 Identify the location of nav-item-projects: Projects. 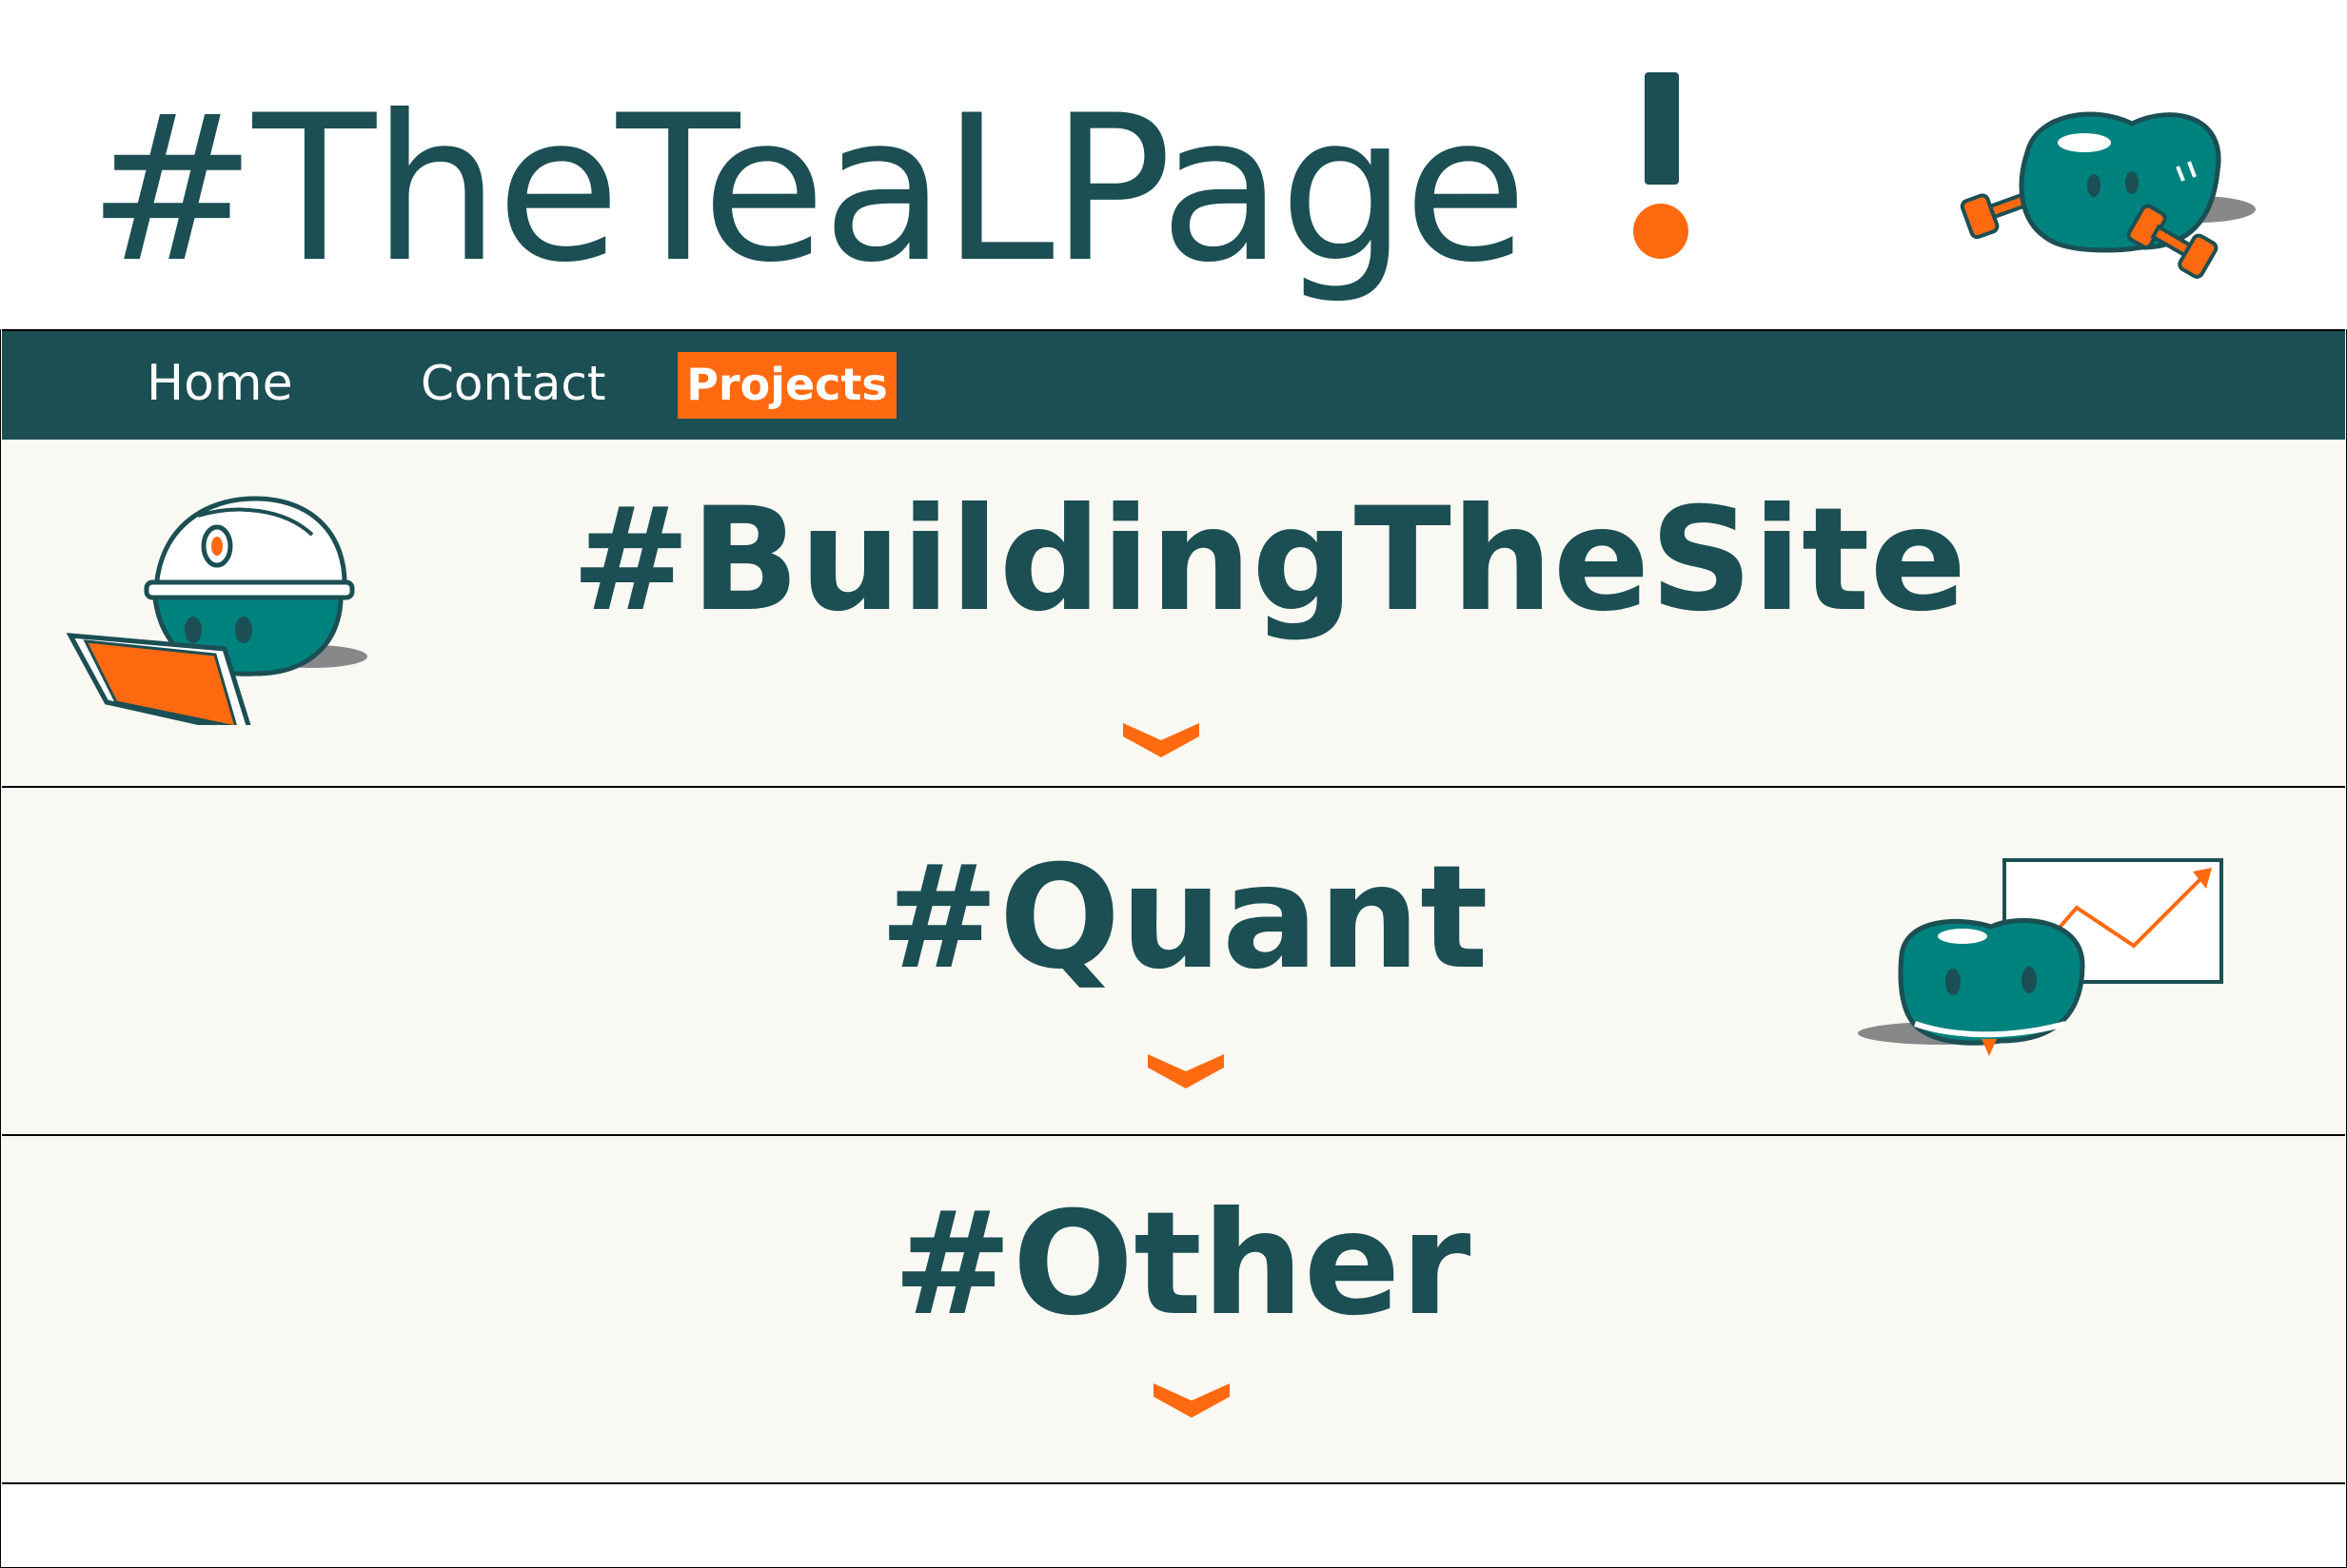
(787, 385).